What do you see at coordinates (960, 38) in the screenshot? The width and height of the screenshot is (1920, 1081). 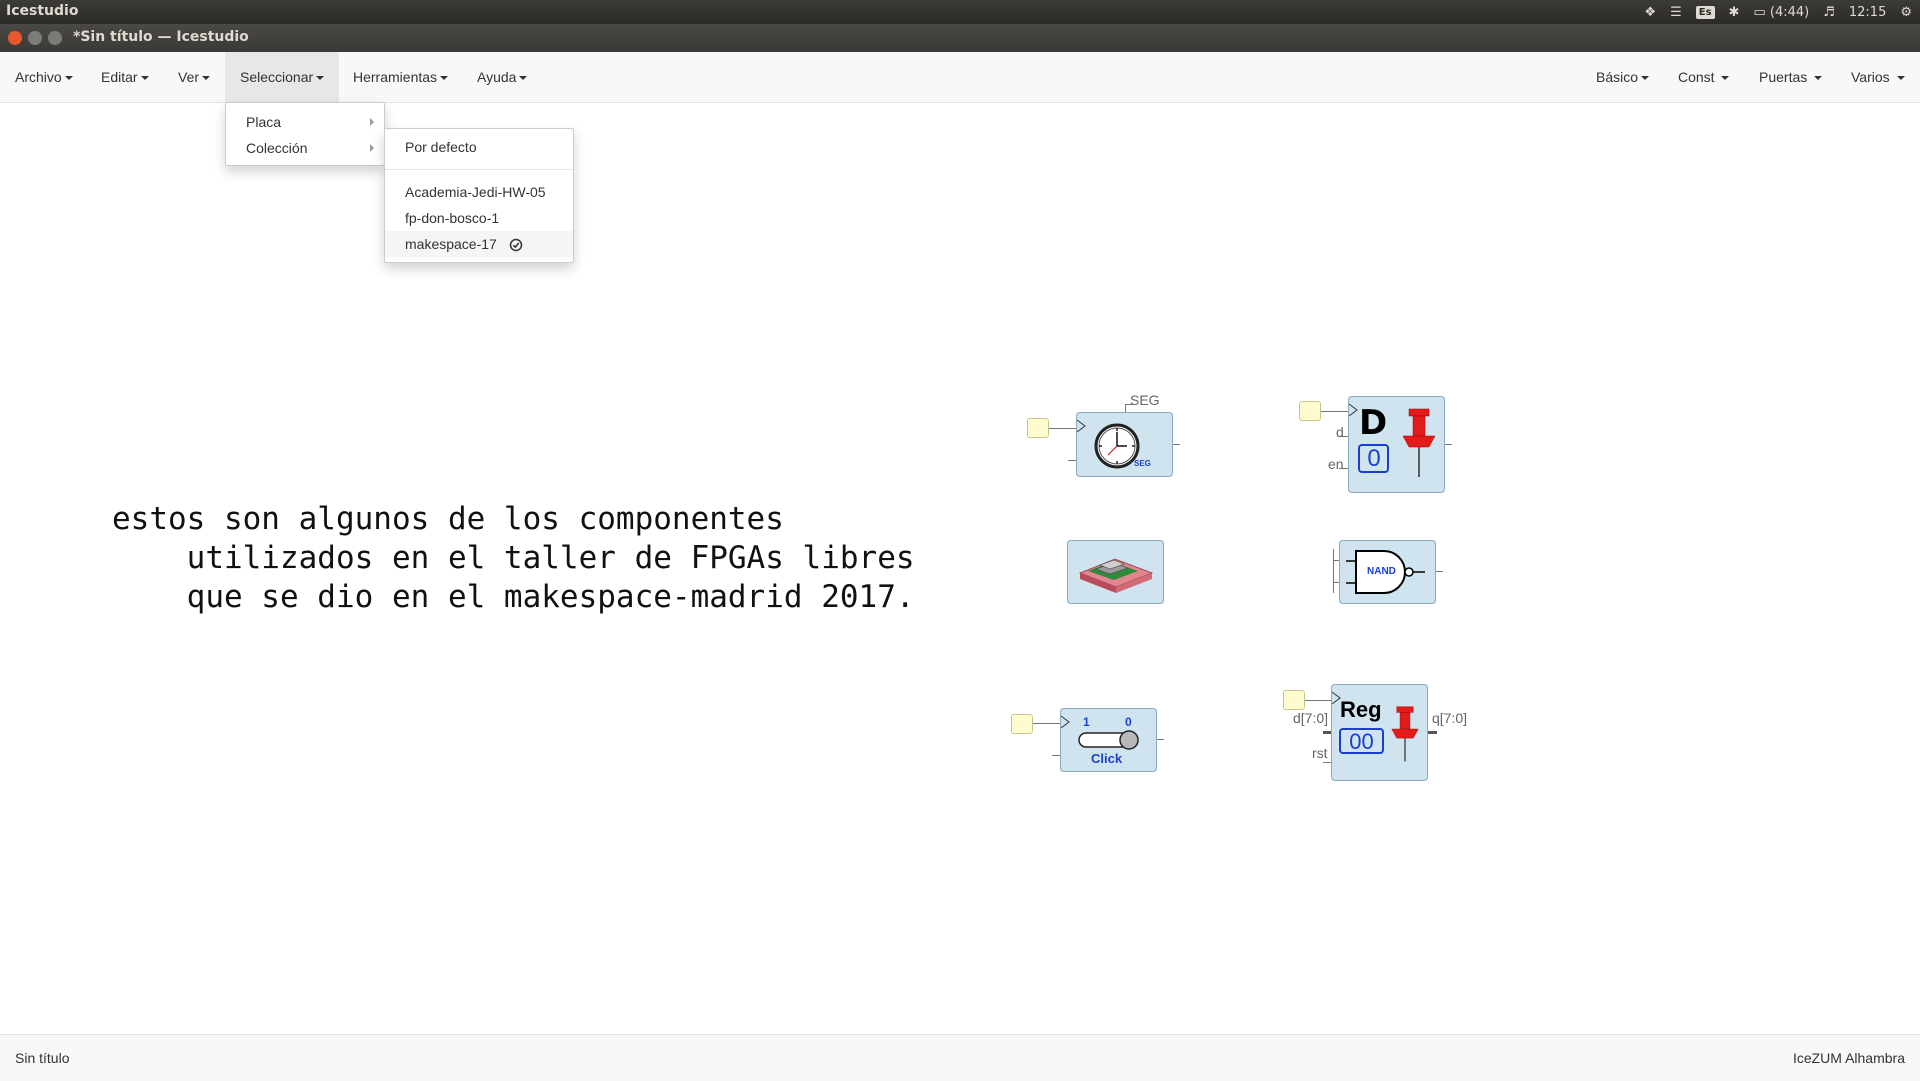 I see `window-titlebar: *Sin título — Icestudio` at bounding box center [960, 38].